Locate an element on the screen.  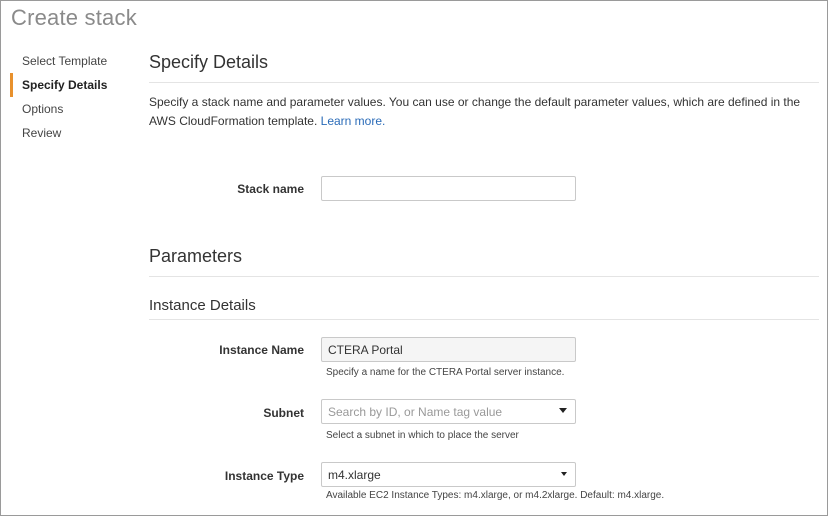
instance-details-heading: Instance Details is located at coordinates (202, 305).